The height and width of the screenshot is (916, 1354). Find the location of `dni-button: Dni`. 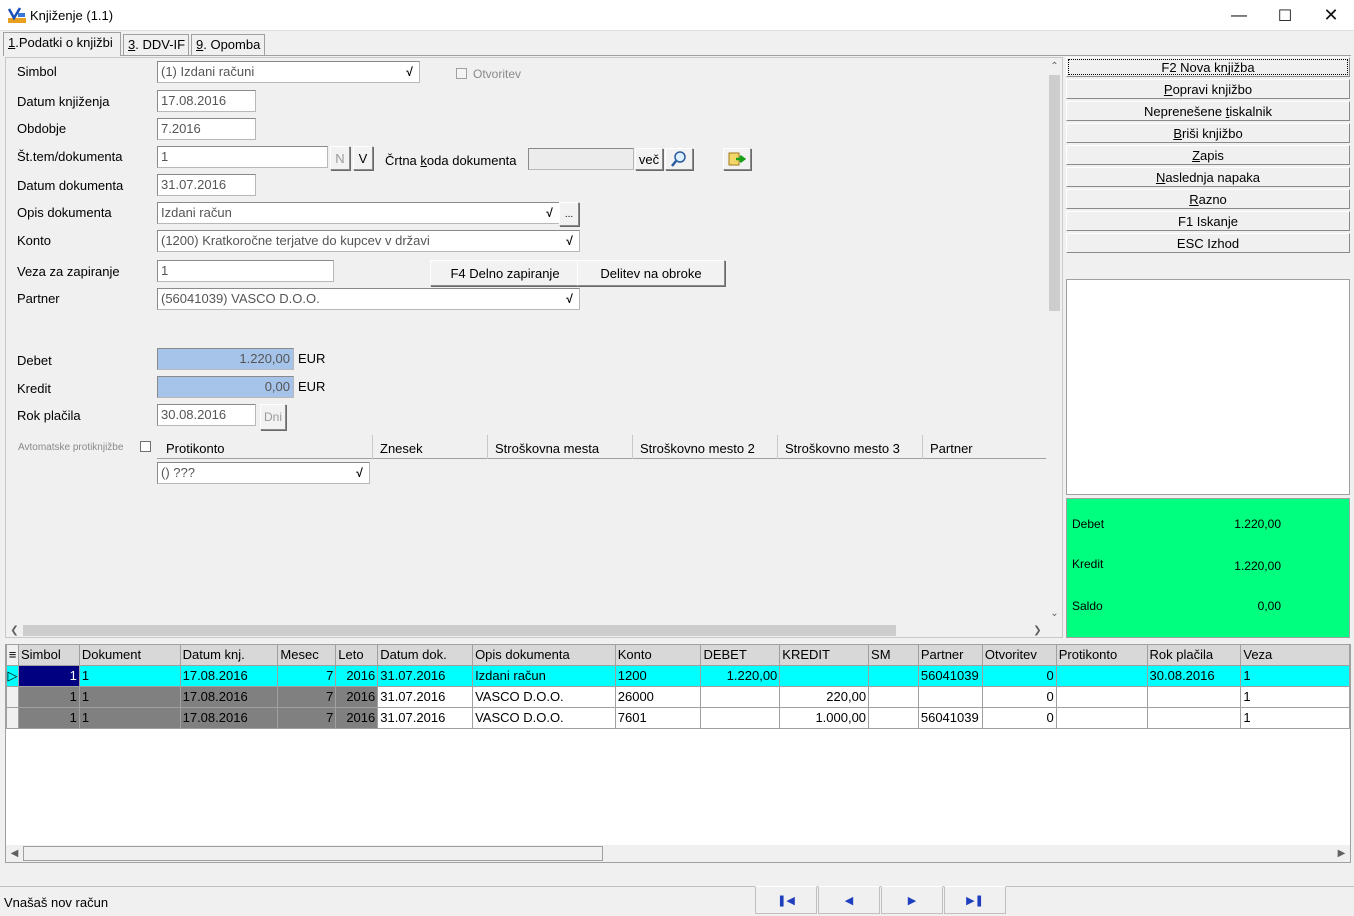

dni-button: Dni is located at coordinates (273, 417).